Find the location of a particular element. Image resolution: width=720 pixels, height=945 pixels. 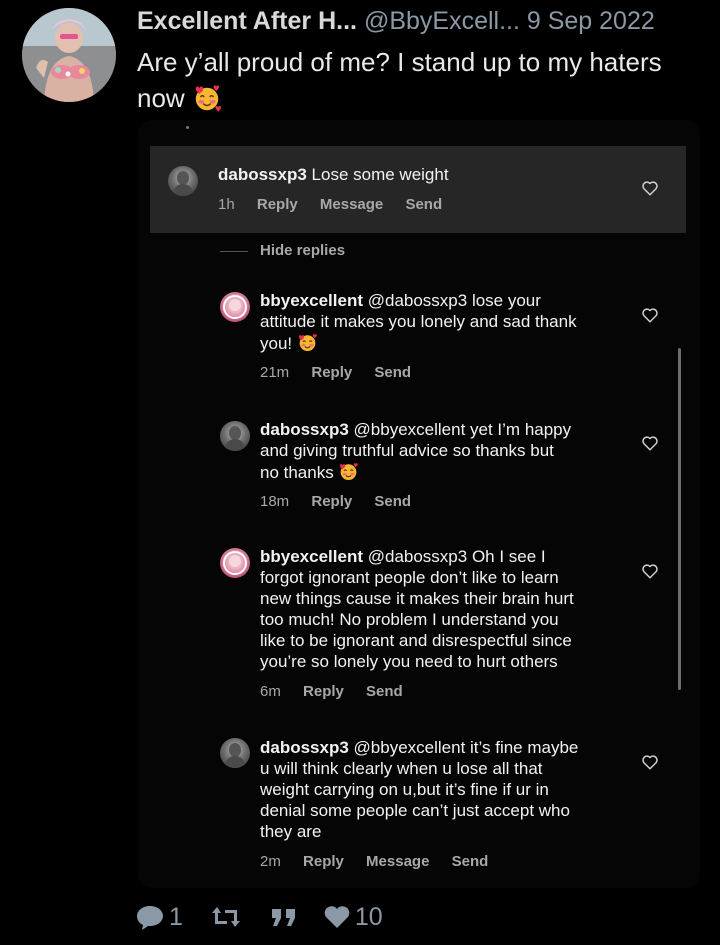

reply-line: you’re so lonely you need to hurt others is located at coordinates (409, 661).